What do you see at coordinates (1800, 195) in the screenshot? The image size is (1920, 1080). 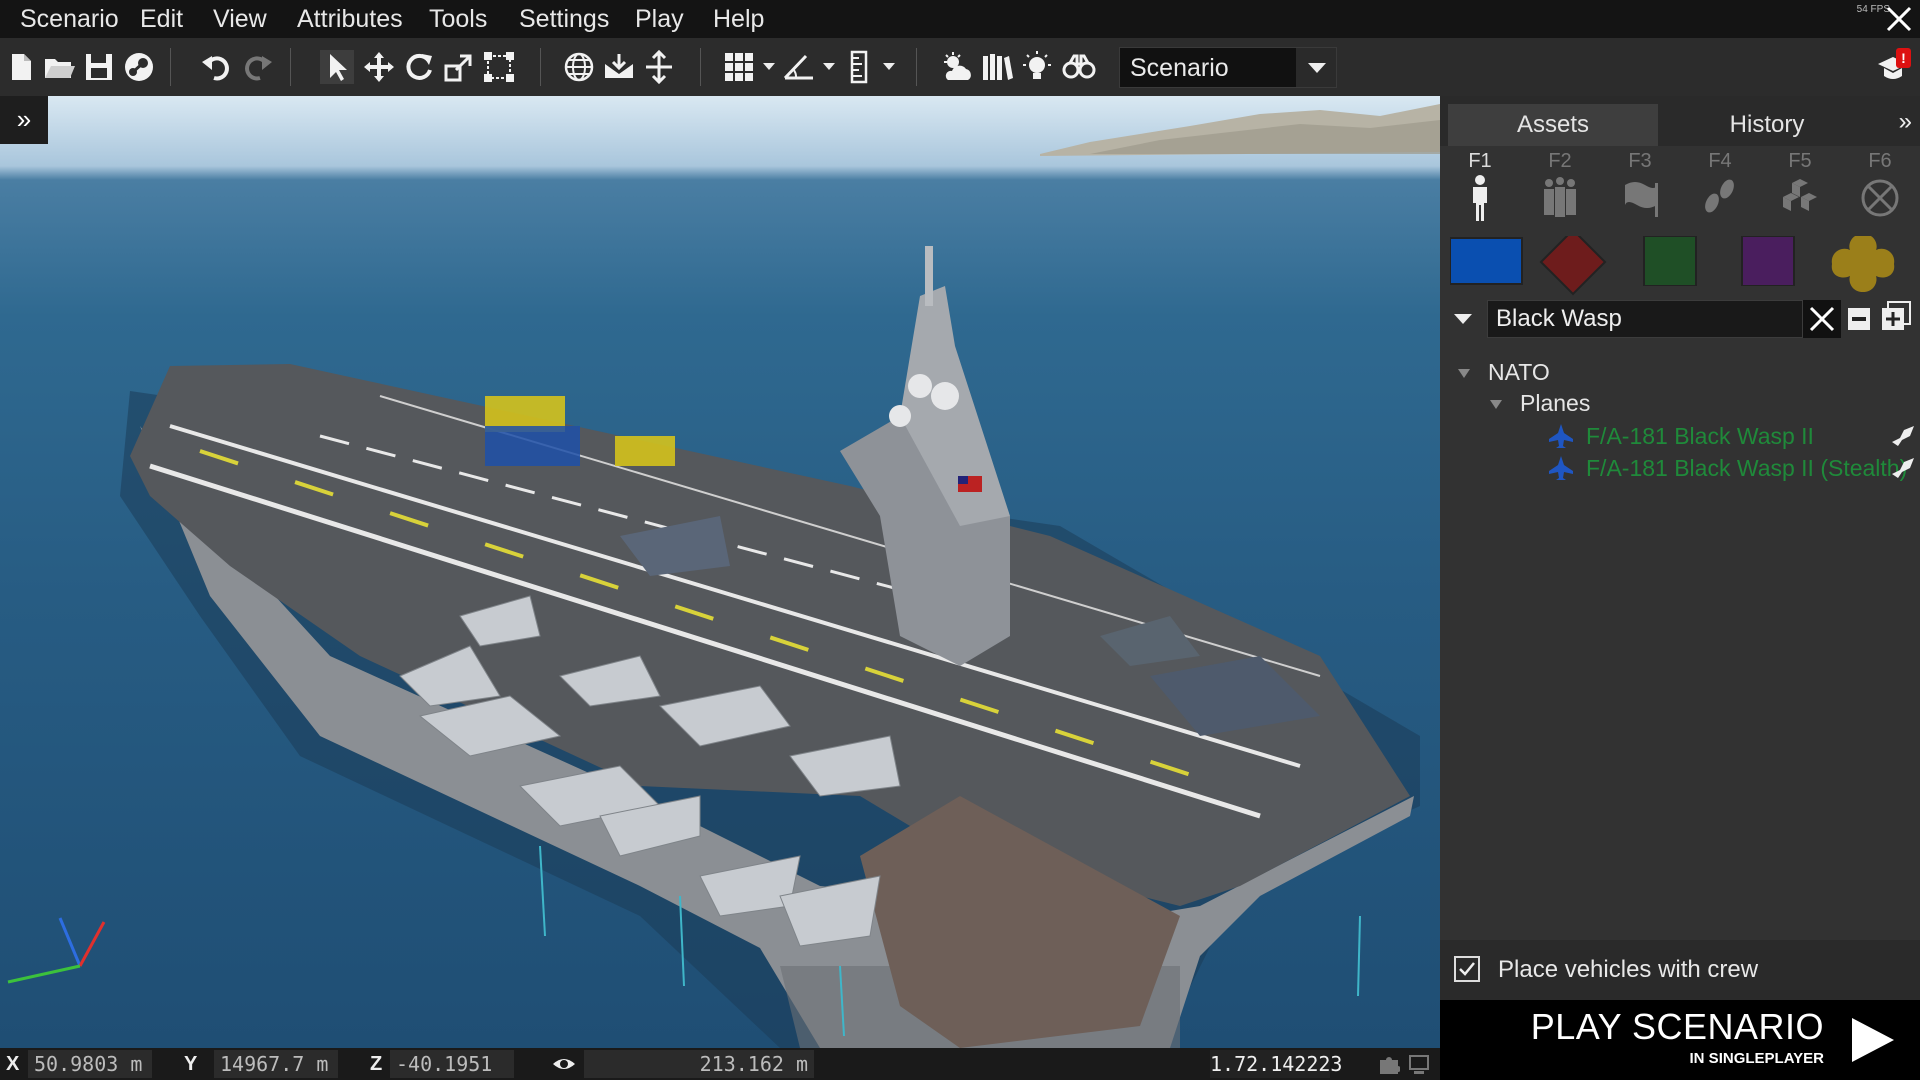 I see `crates-icon` at bounding box center [1800, 195].